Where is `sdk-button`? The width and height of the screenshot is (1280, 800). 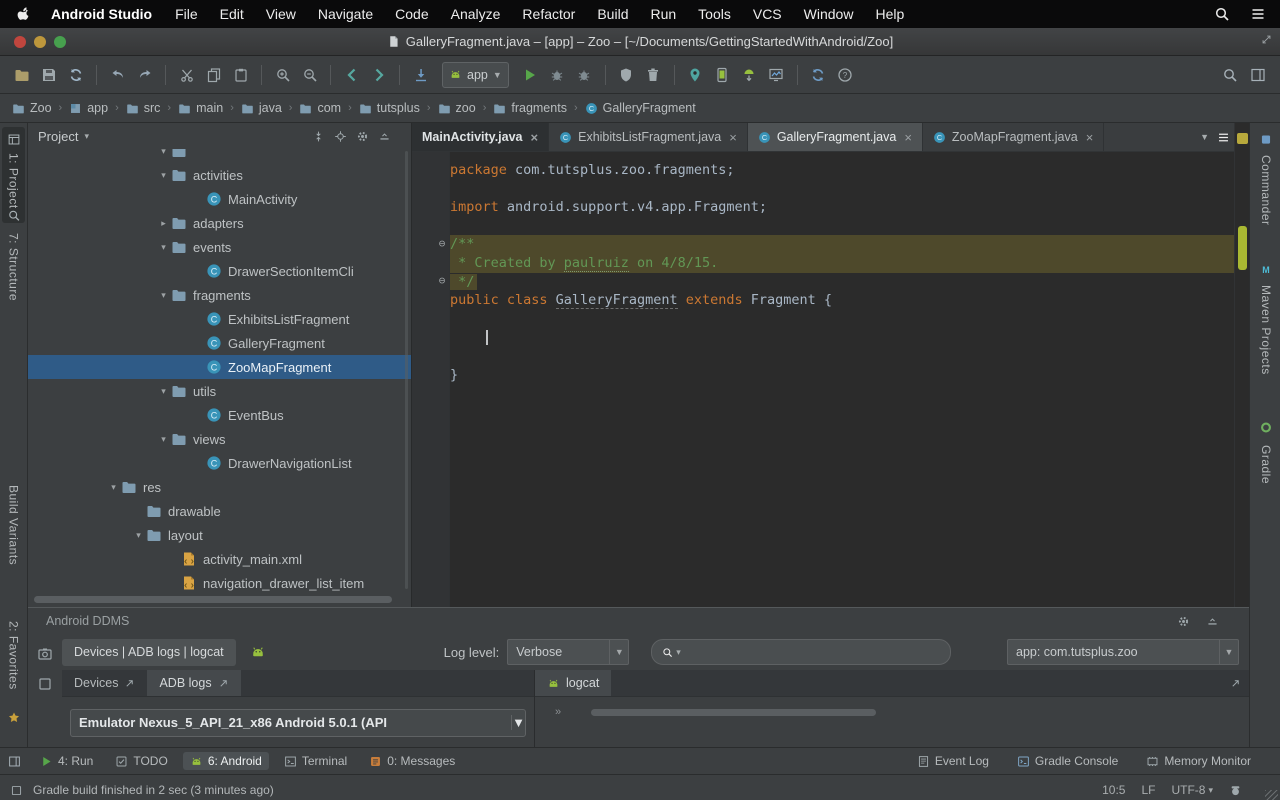 sdk-button is located at coordinates (749, 74).